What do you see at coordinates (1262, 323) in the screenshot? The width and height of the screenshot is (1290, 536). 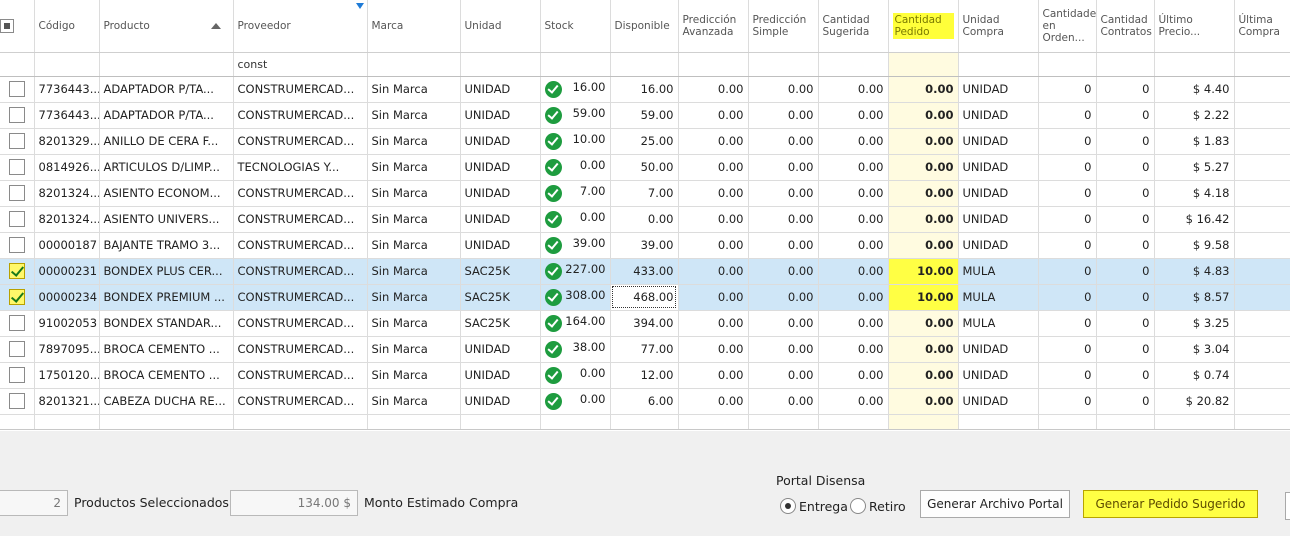 I see `cell-ultima-compra: 2` at bounding box center [1262, 323].